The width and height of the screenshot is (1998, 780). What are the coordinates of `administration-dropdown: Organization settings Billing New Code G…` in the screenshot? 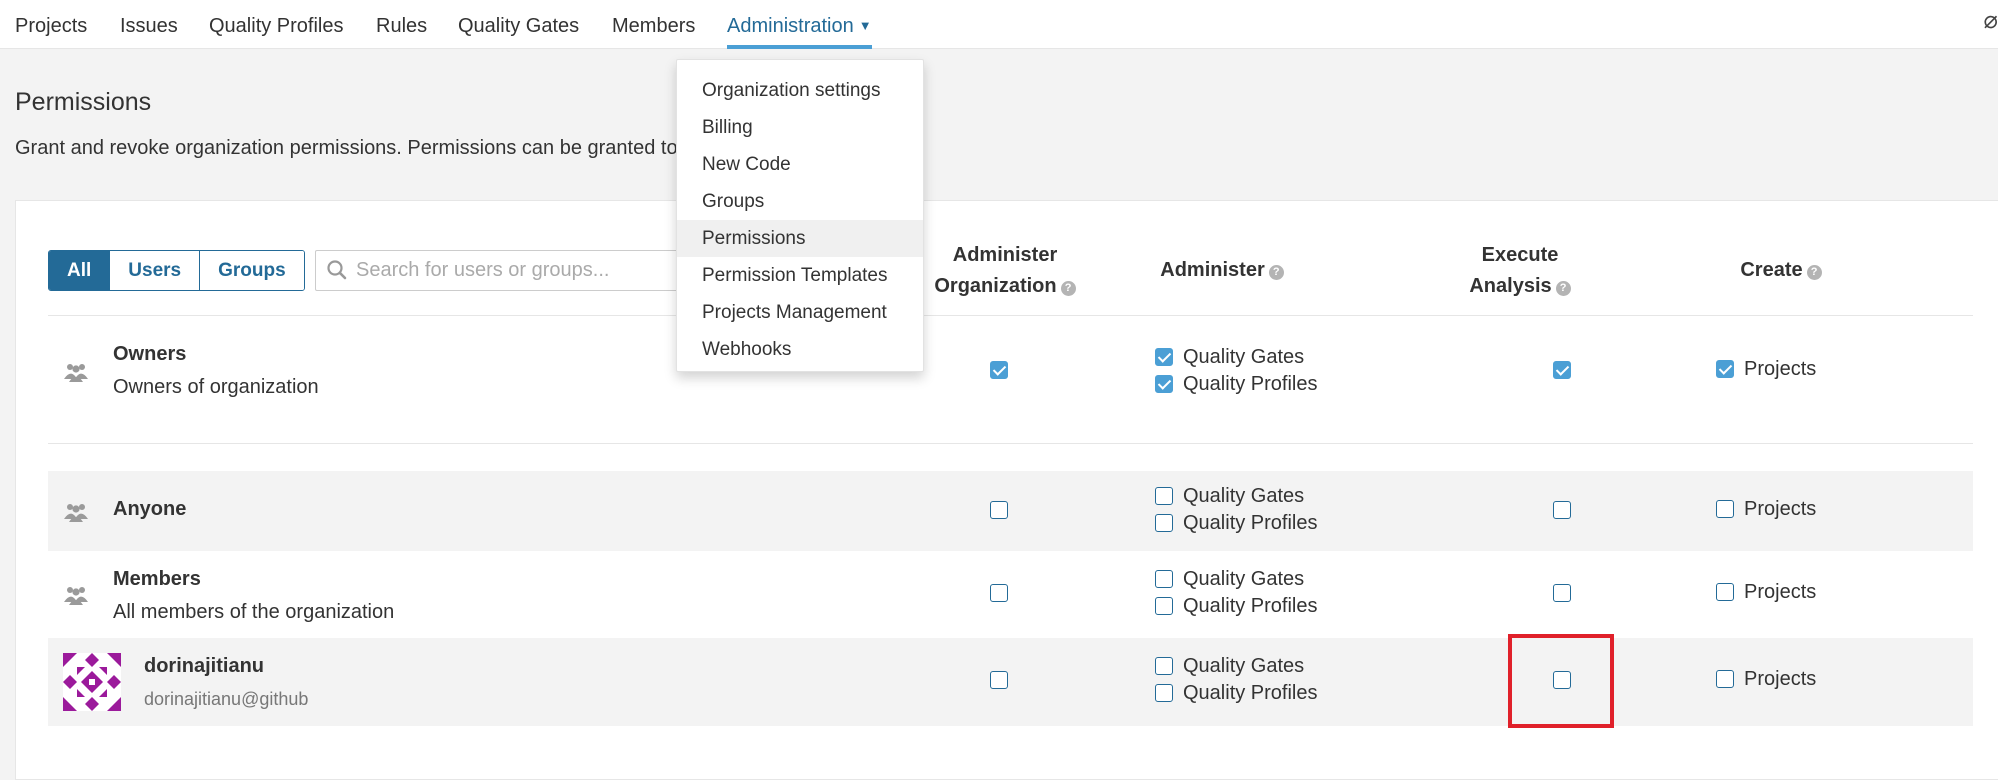 It's located at (800, 215).